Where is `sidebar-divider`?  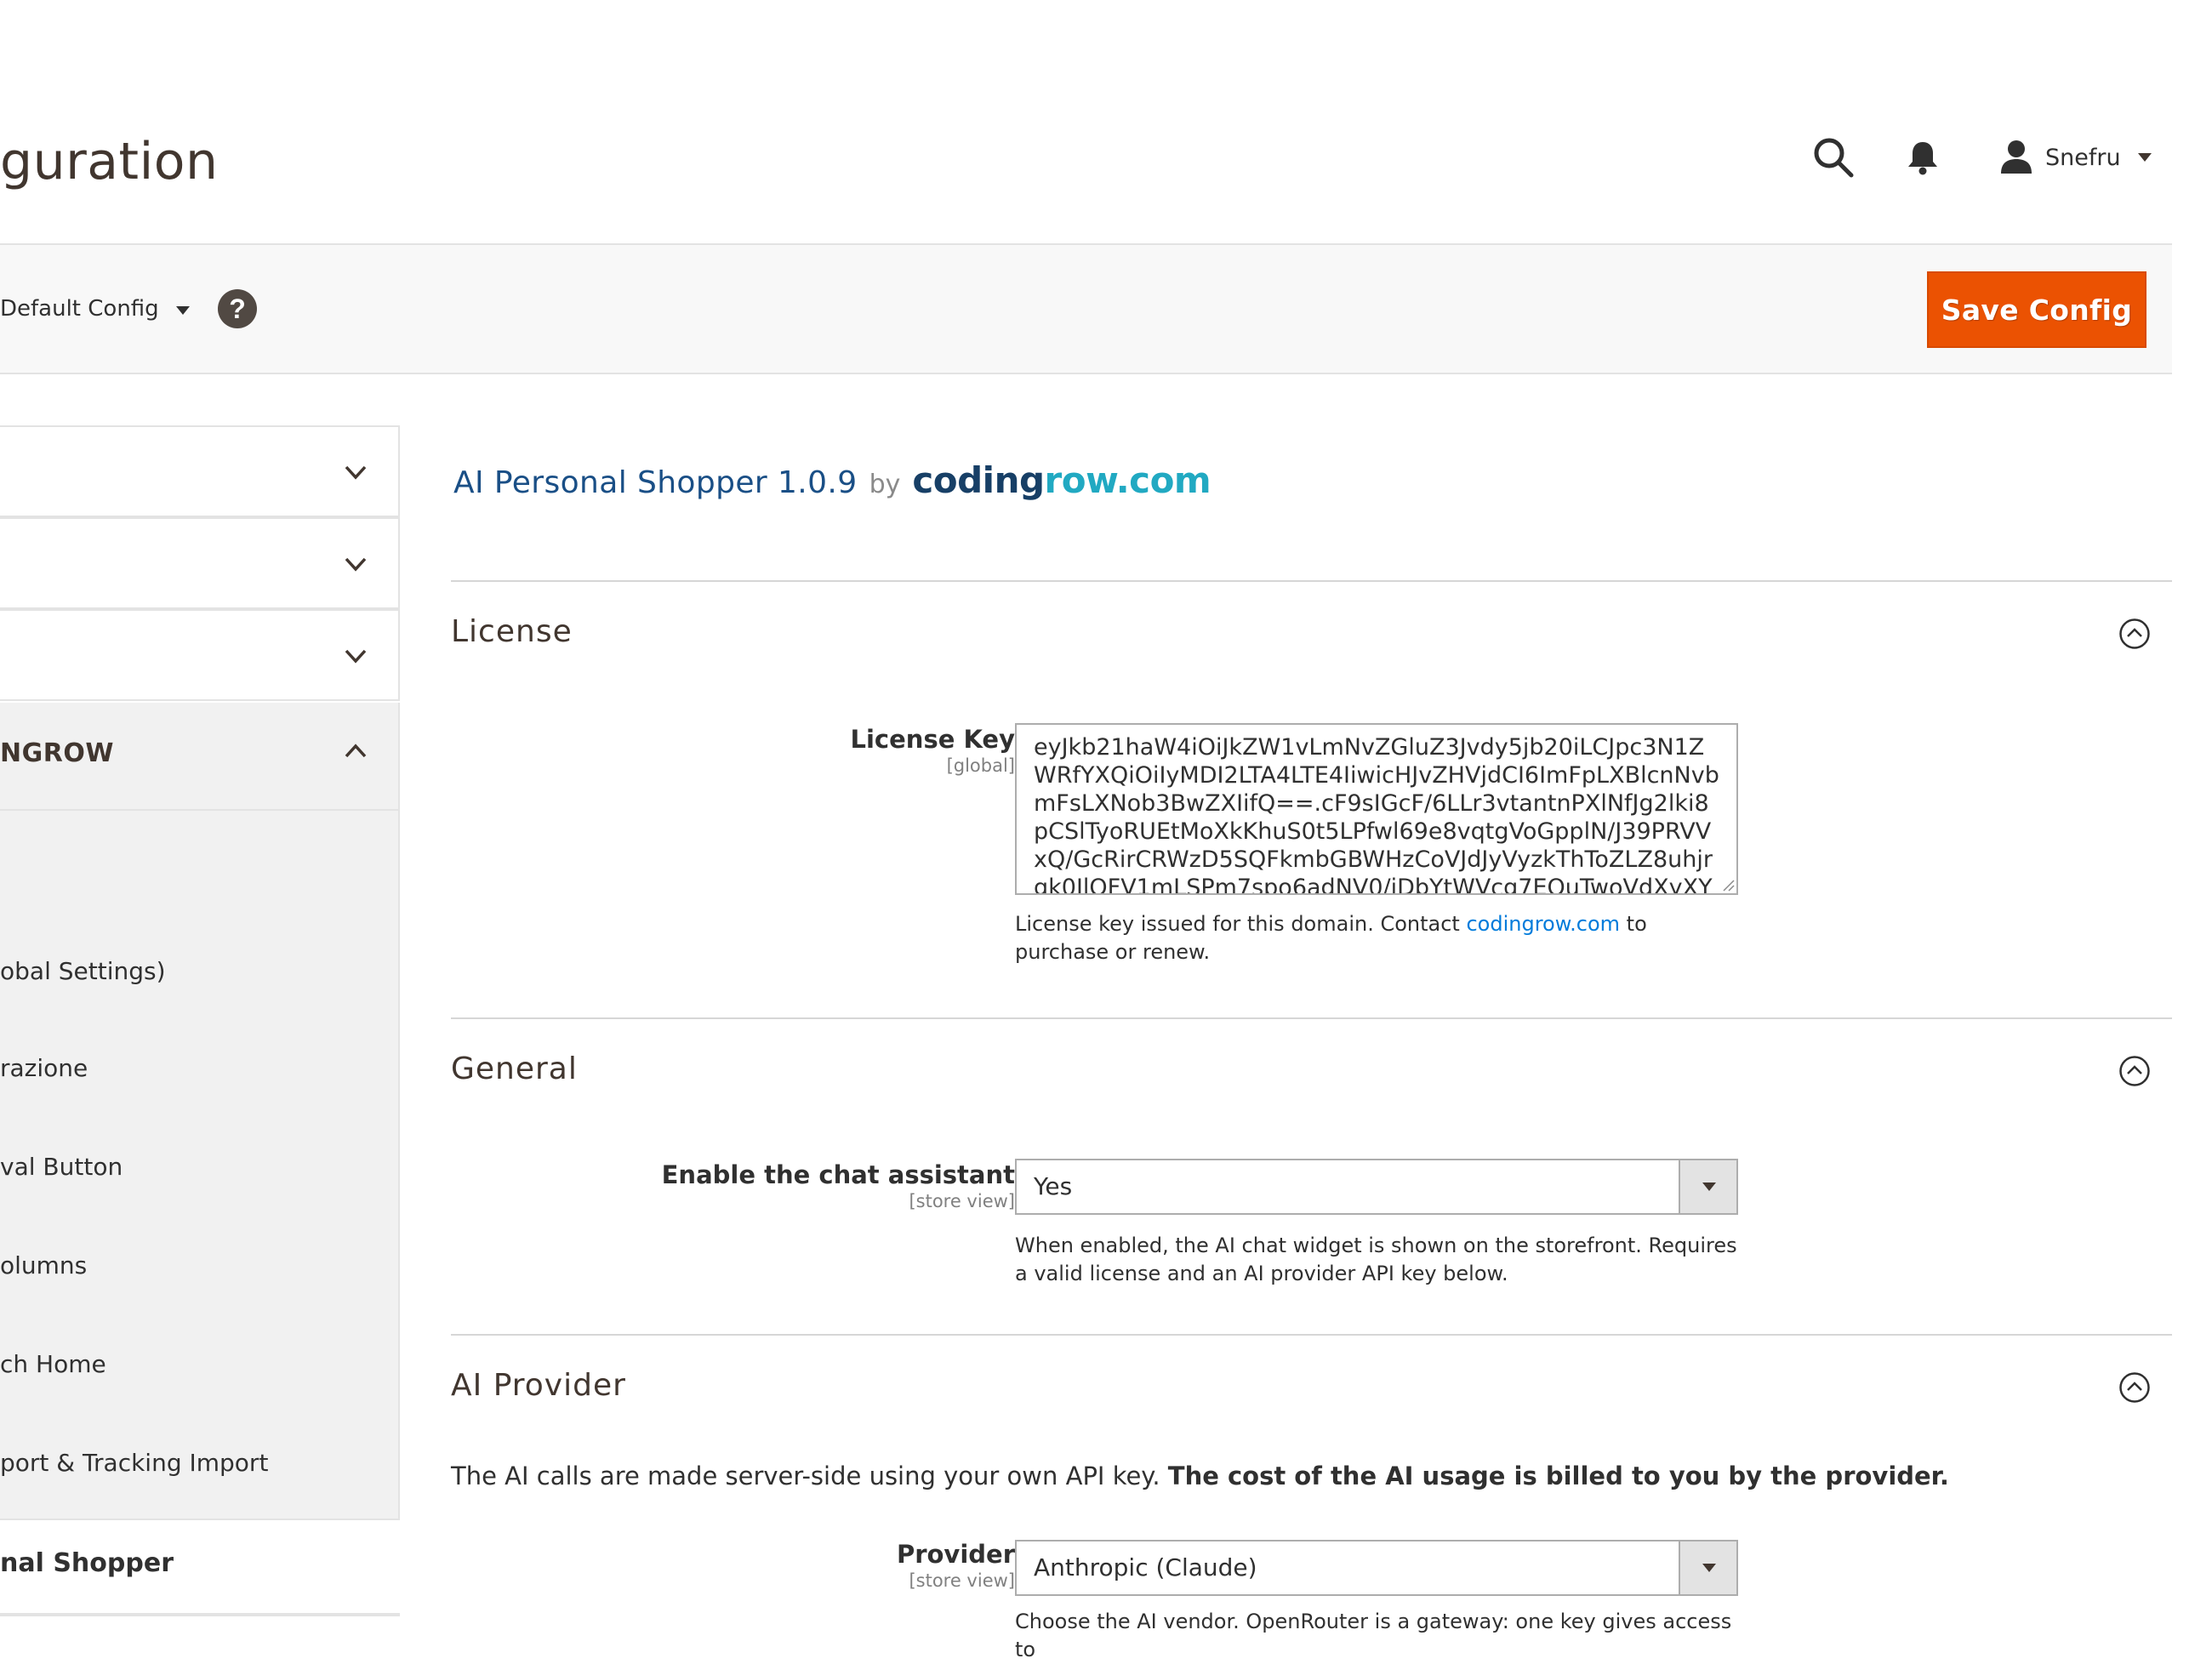 sidebar-divider is located at coordinates (200, 1614).